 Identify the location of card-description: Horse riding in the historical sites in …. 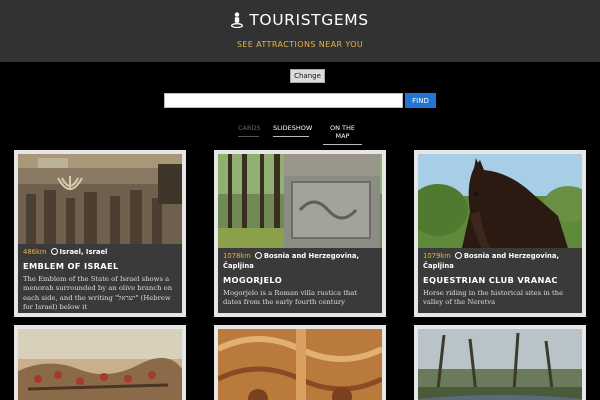
(493, 298).